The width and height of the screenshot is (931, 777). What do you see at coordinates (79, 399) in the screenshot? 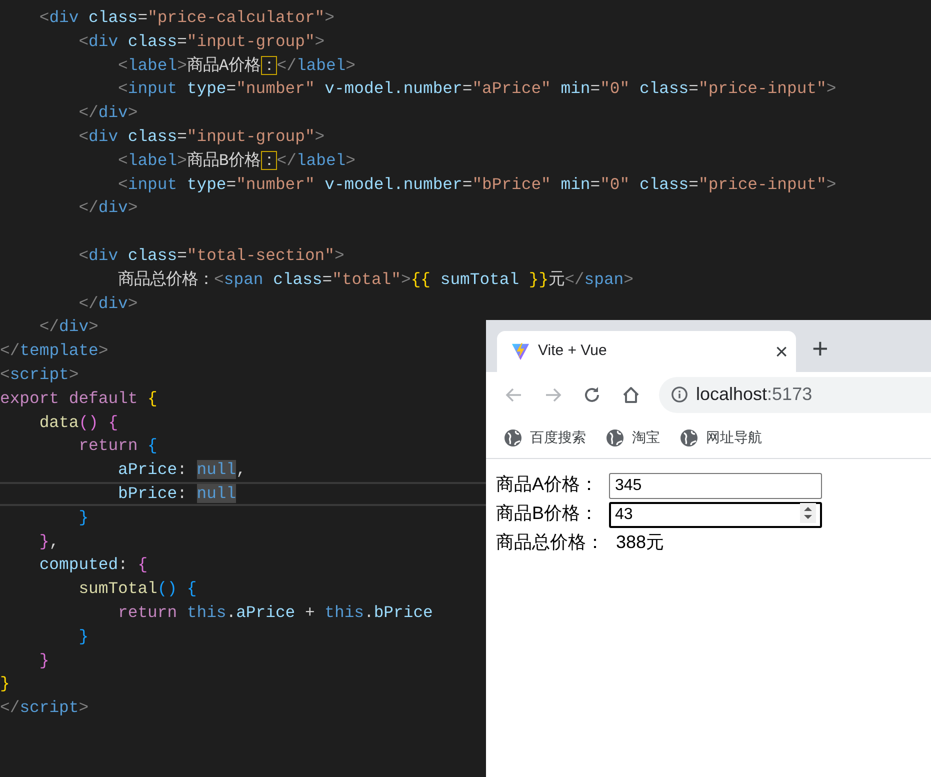
I see `code-line: export default {` at bounding box center [79, 399].